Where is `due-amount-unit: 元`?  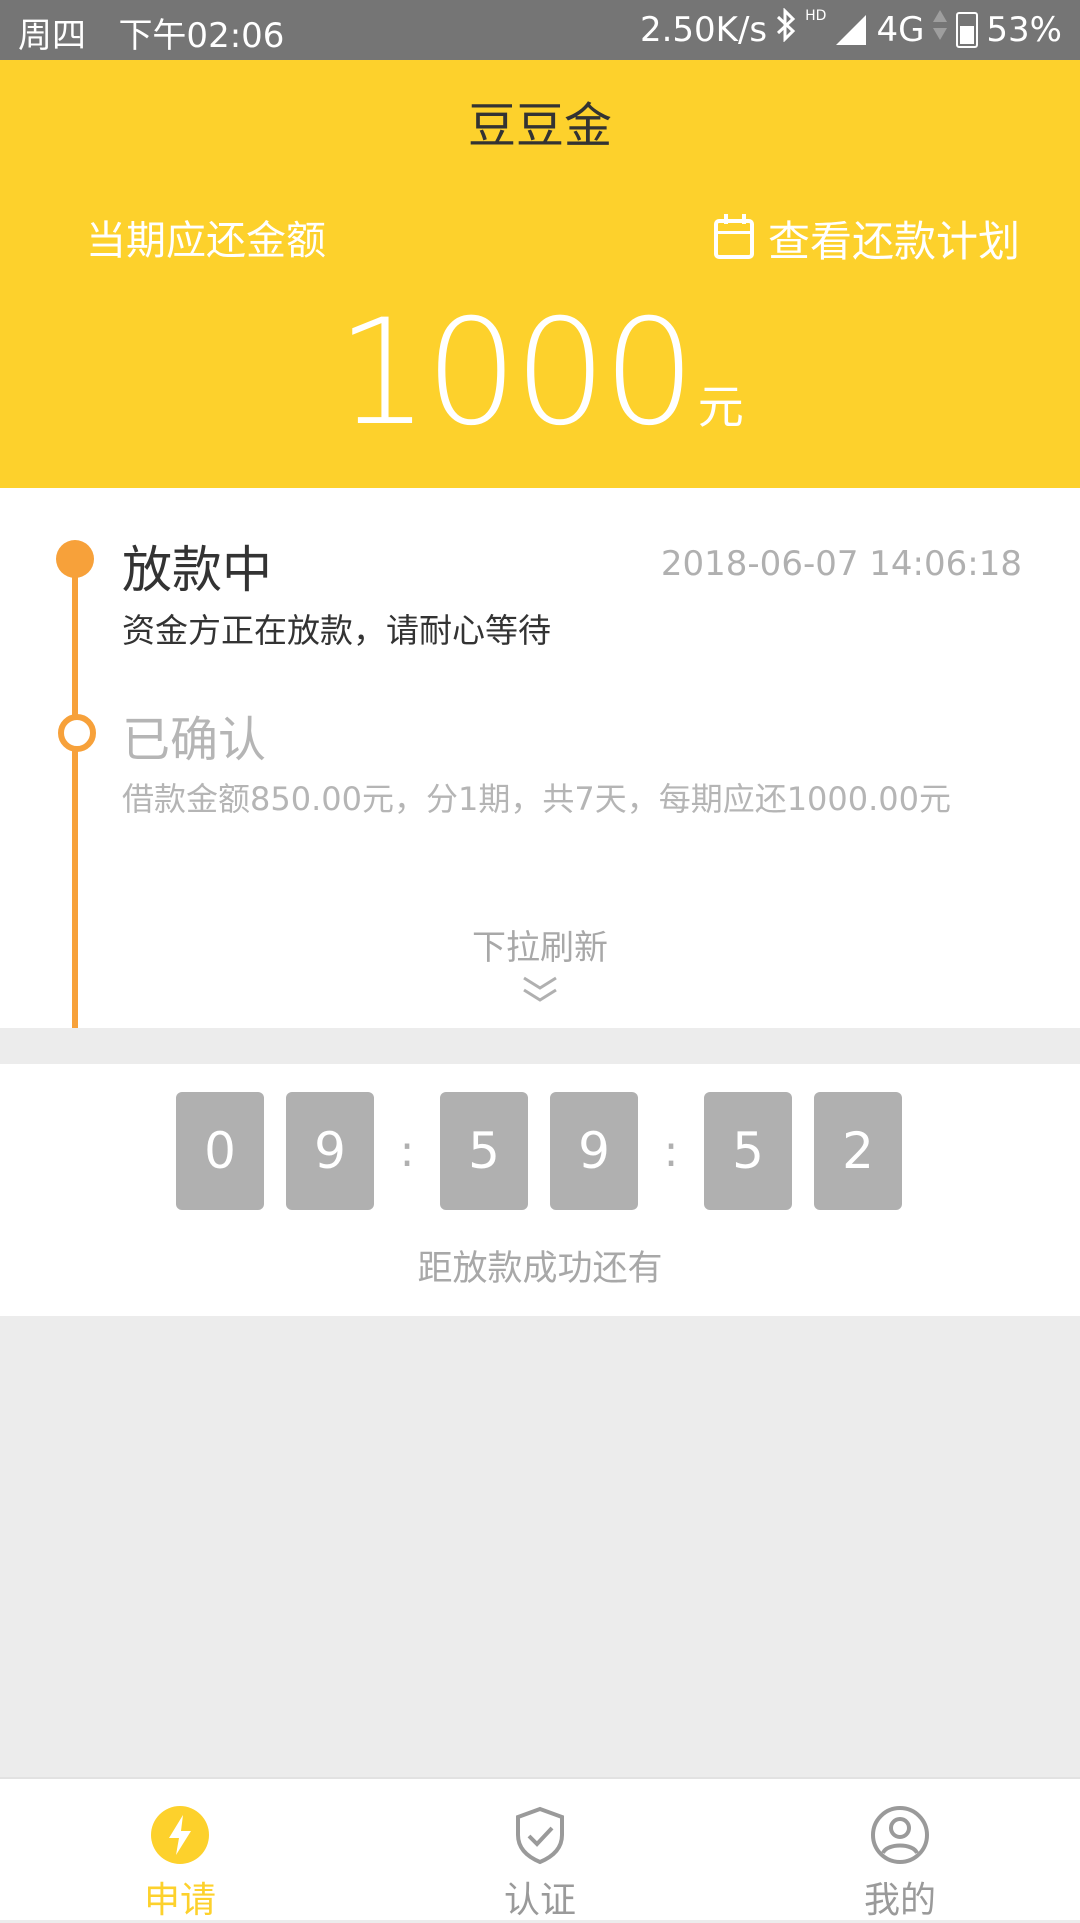 due-amount-unit: 元 is located at coordinates (720, 407).